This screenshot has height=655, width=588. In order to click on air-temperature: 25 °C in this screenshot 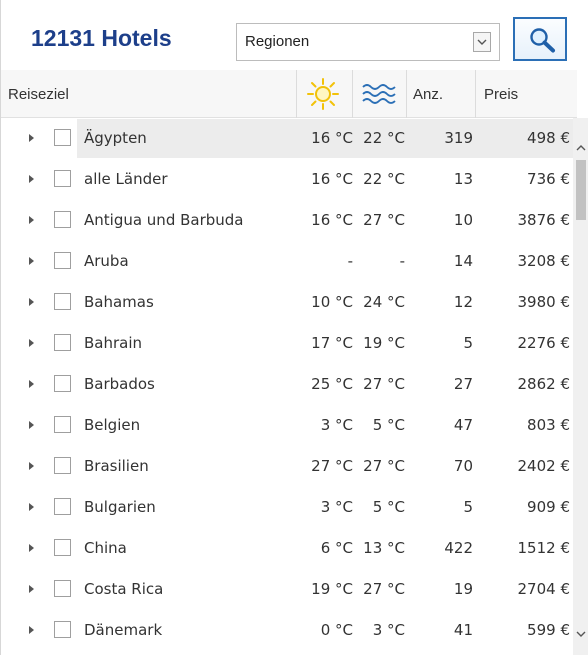, I will do `click(332, 384)`.